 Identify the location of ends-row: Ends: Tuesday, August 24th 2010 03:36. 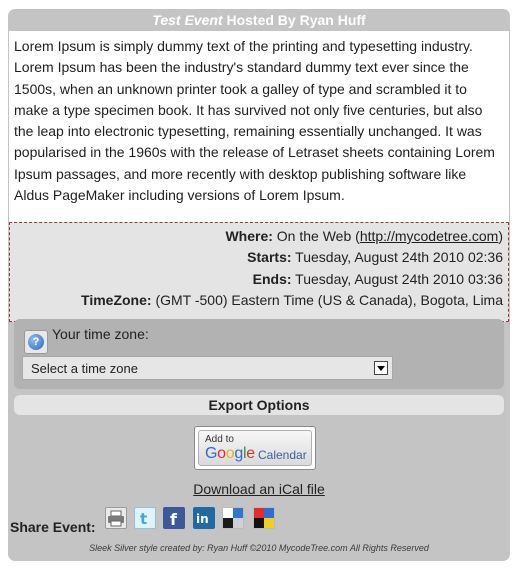
(256, 279).